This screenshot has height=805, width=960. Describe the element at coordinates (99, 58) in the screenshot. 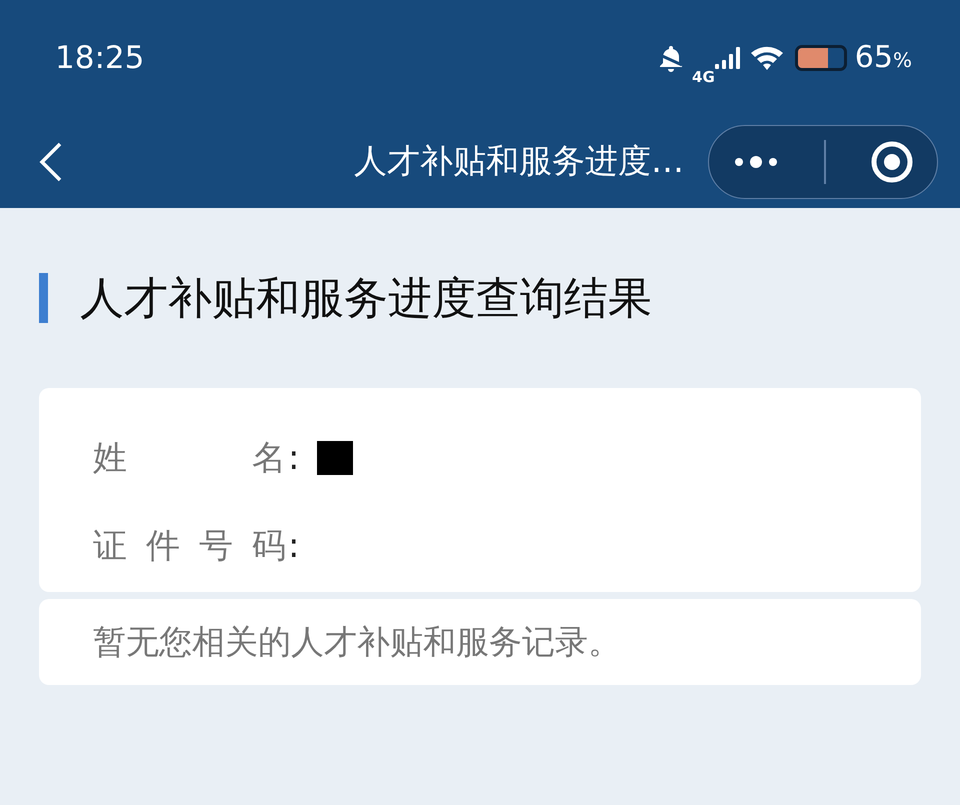

I see `status-time: 18:25` at that location.